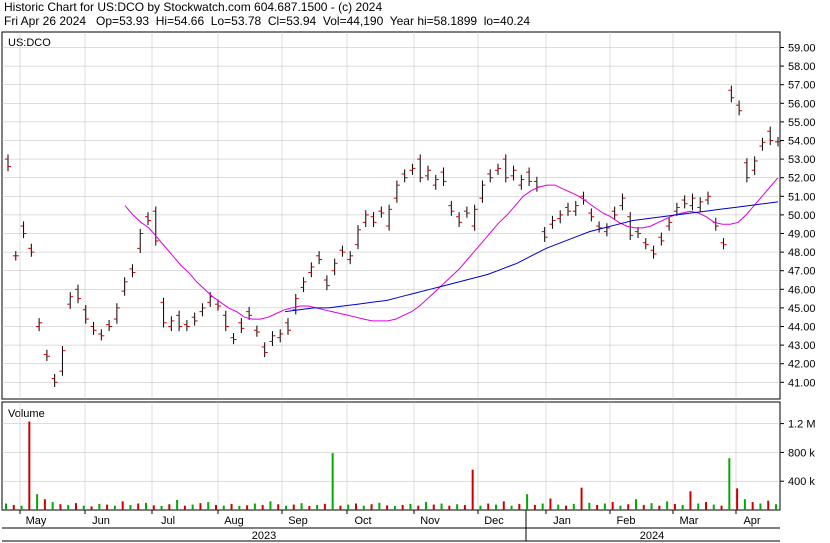 Image resolution: width=830 pixels, height=543 pixels. What do you see at coordinates (168, 521) in the screenshot?
I see `x-month-label: Jul` at bounding box center [168, 521].